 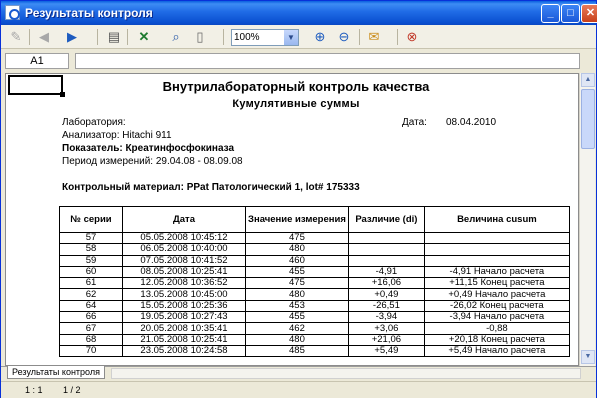 I want to click on indicator-value: Креатинфосфокиназа, so click(x=180, y=148).